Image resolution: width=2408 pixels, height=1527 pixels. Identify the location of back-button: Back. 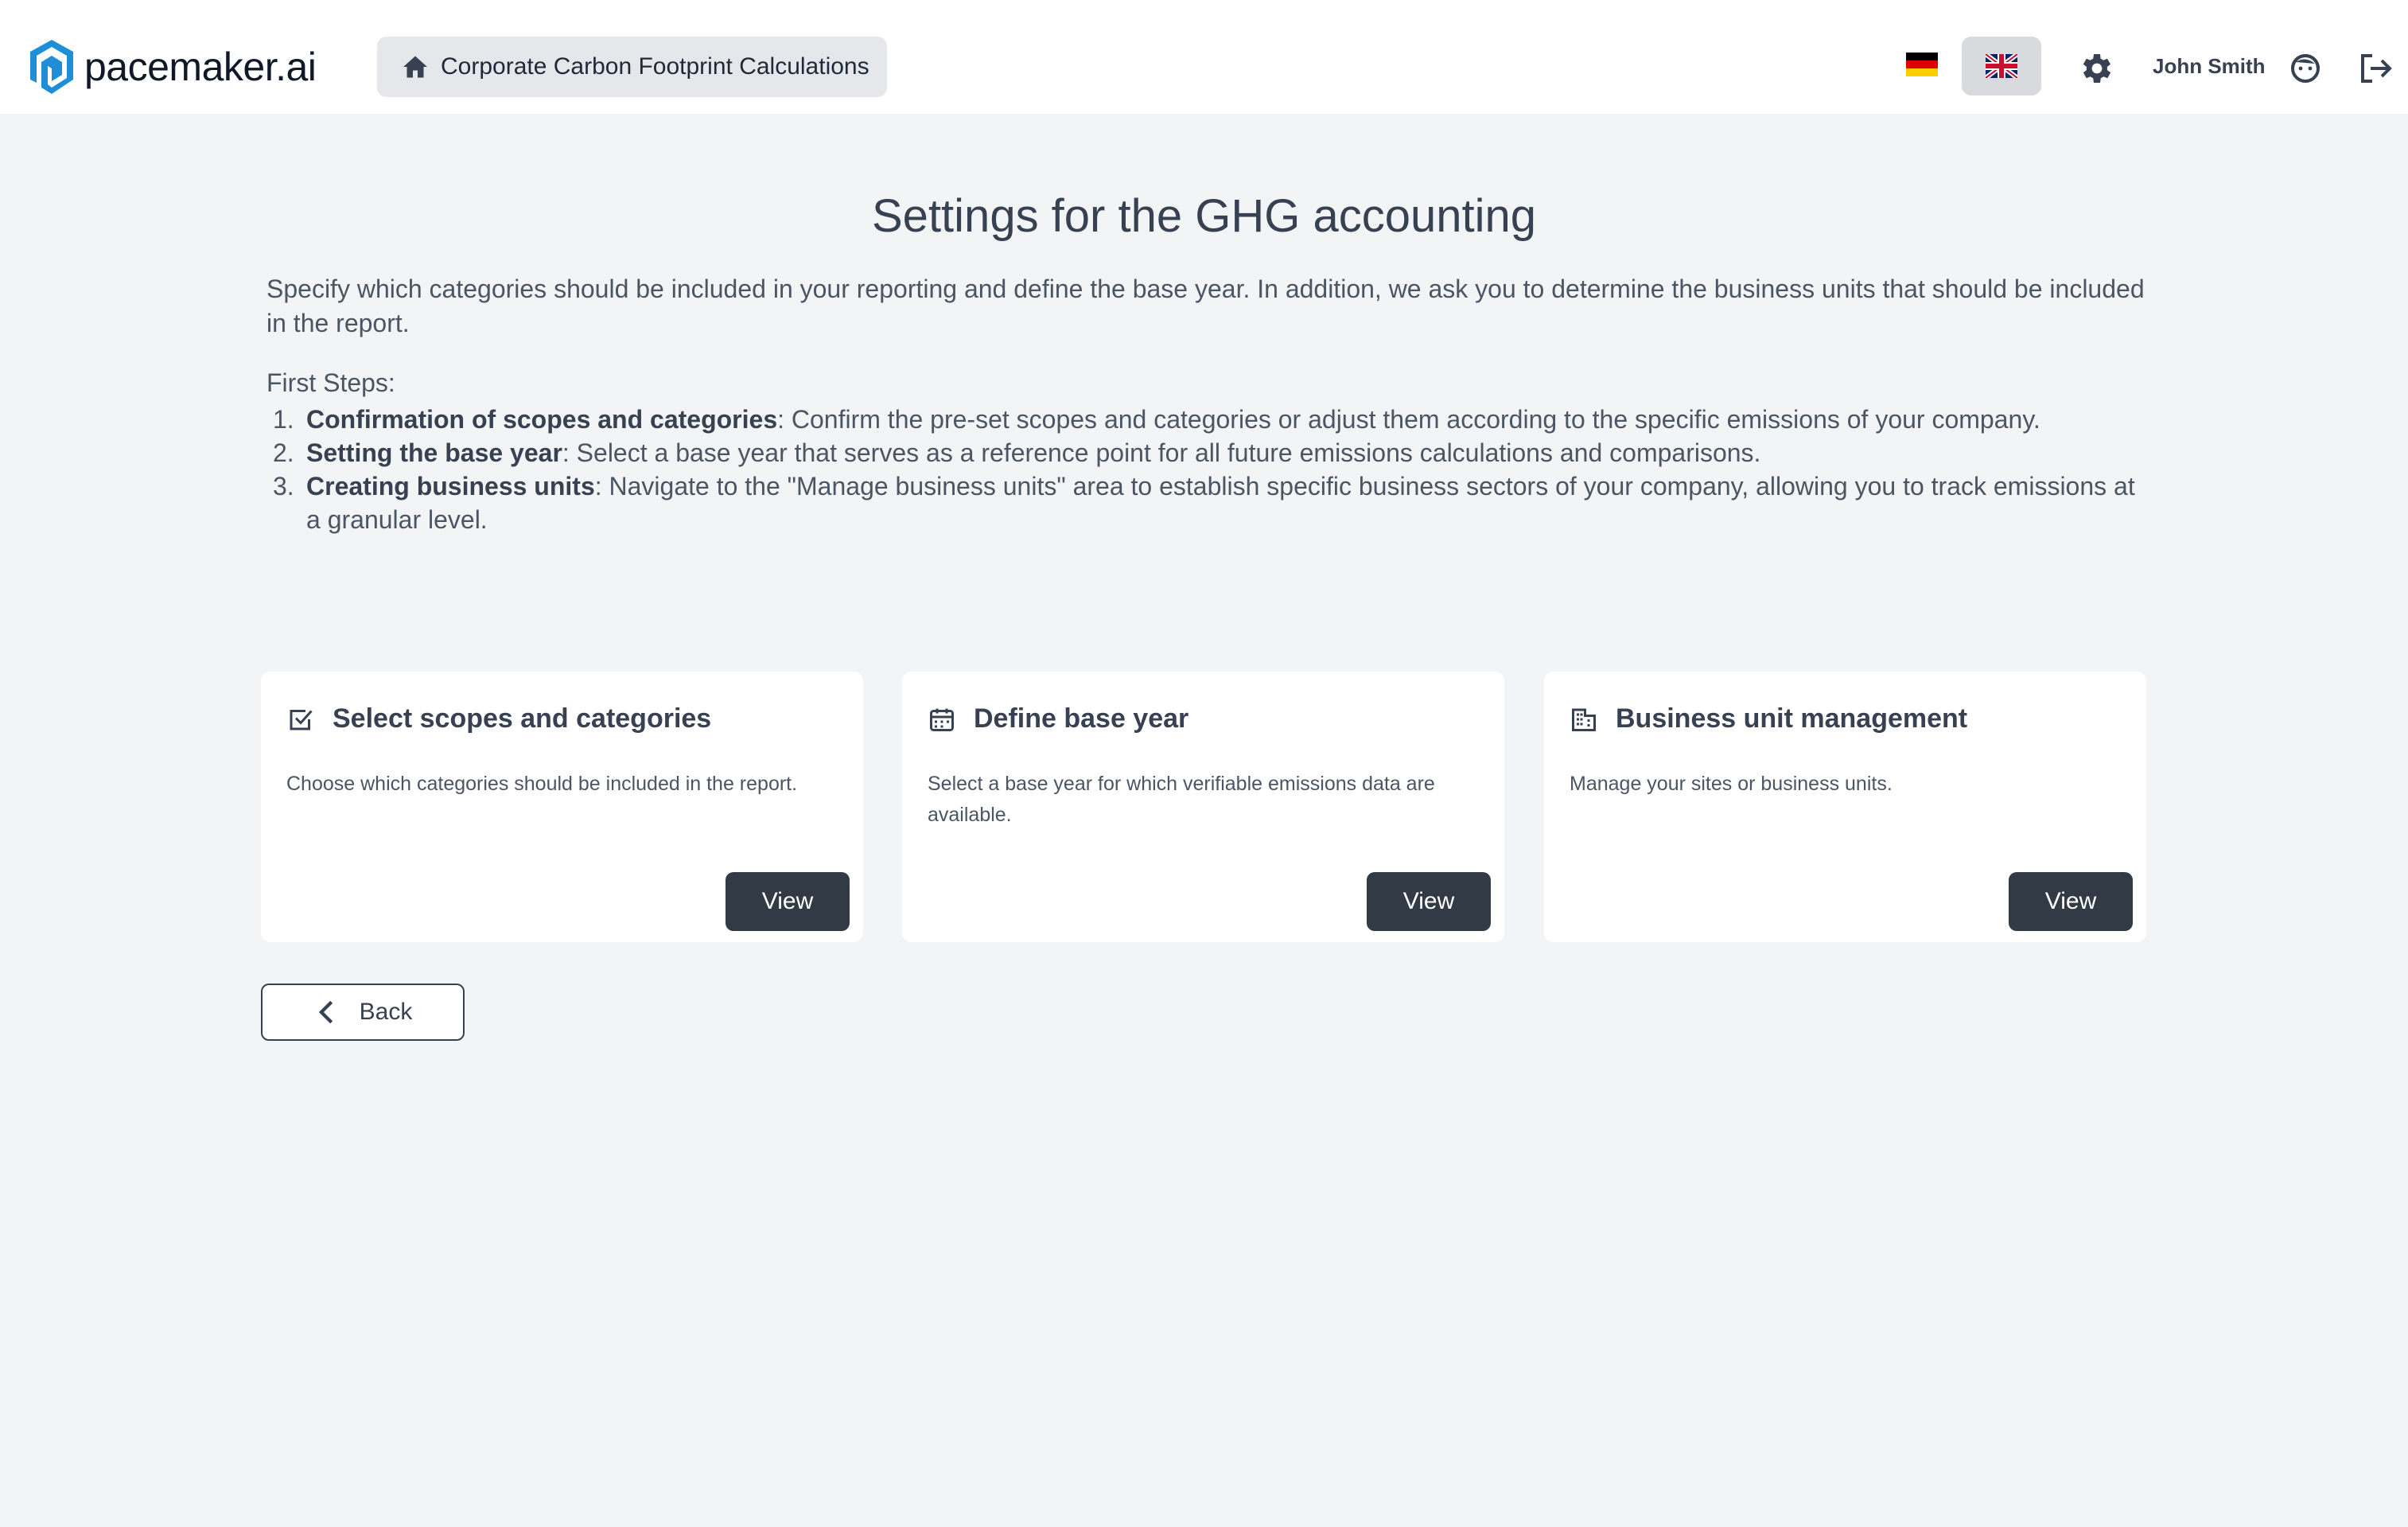
(363, 1012).